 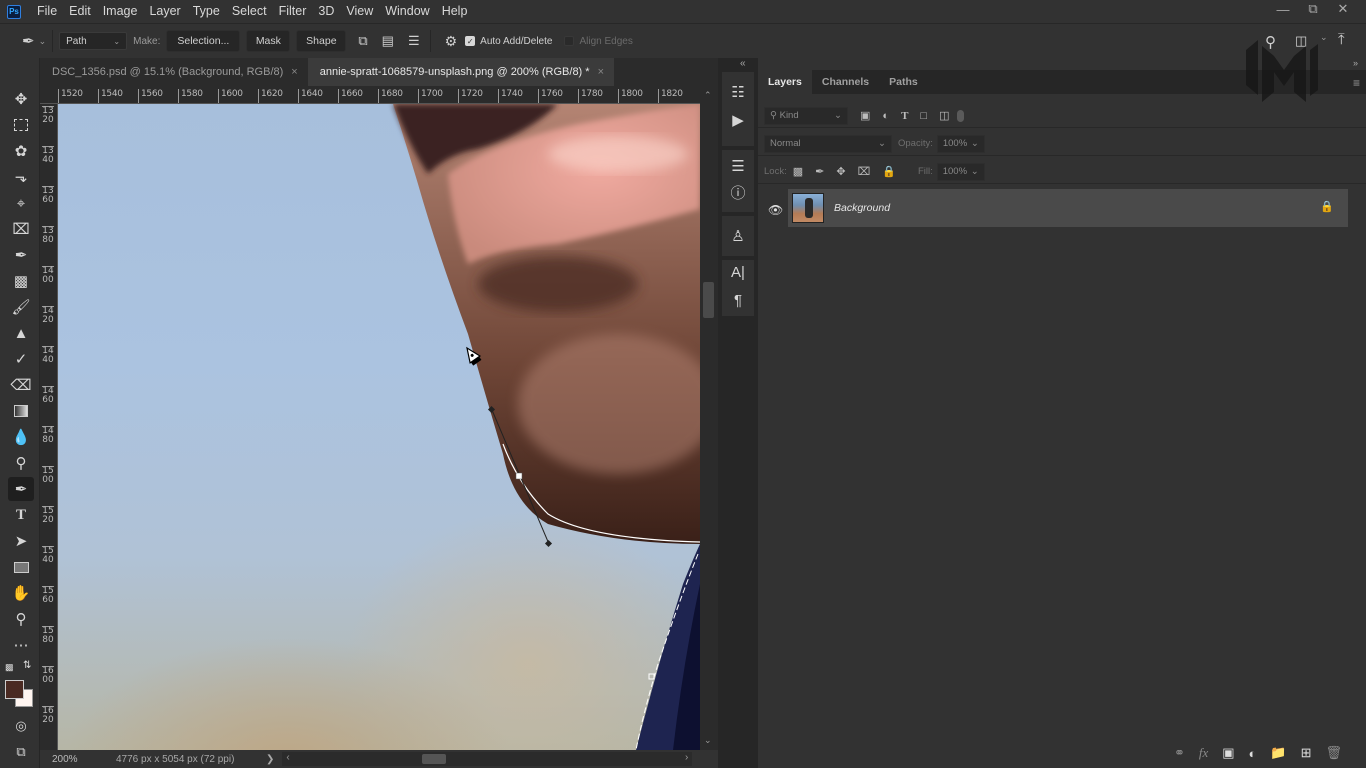 I want to click on path-arrangement-icon: ☰, so click(x=414, y=41).